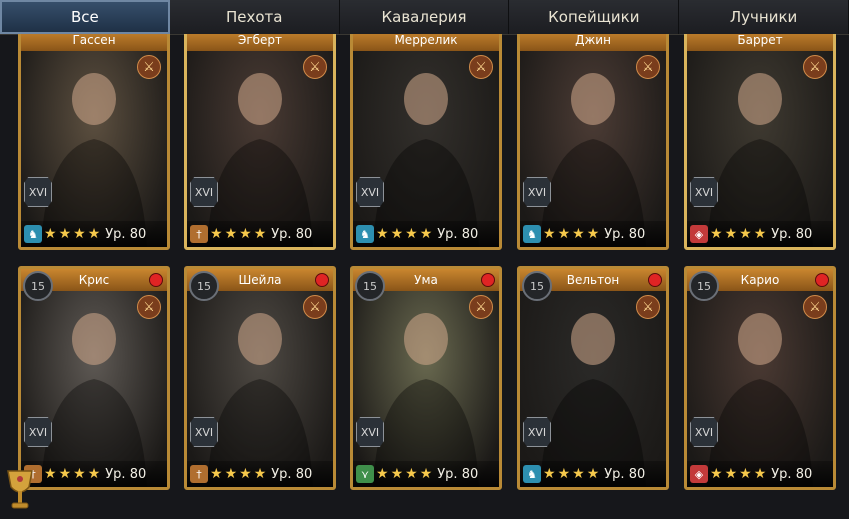 This screenshot has height=519, width=849. Describe the element at coordinates (365, 474) in the screenshot. I see `arrows-icon: ⋎` at that location.